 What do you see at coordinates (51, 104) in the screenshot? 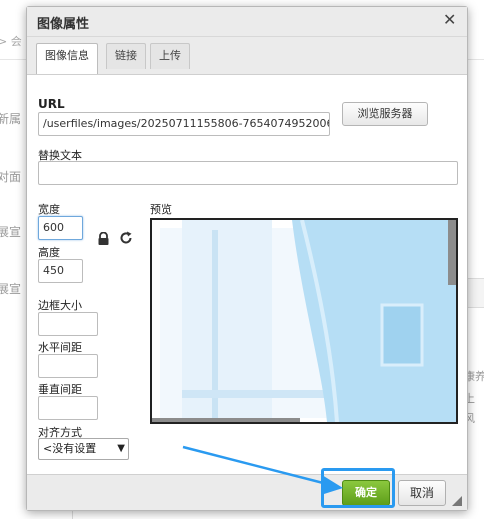
I see `url-label: URL` at bounding box center [51, 104].